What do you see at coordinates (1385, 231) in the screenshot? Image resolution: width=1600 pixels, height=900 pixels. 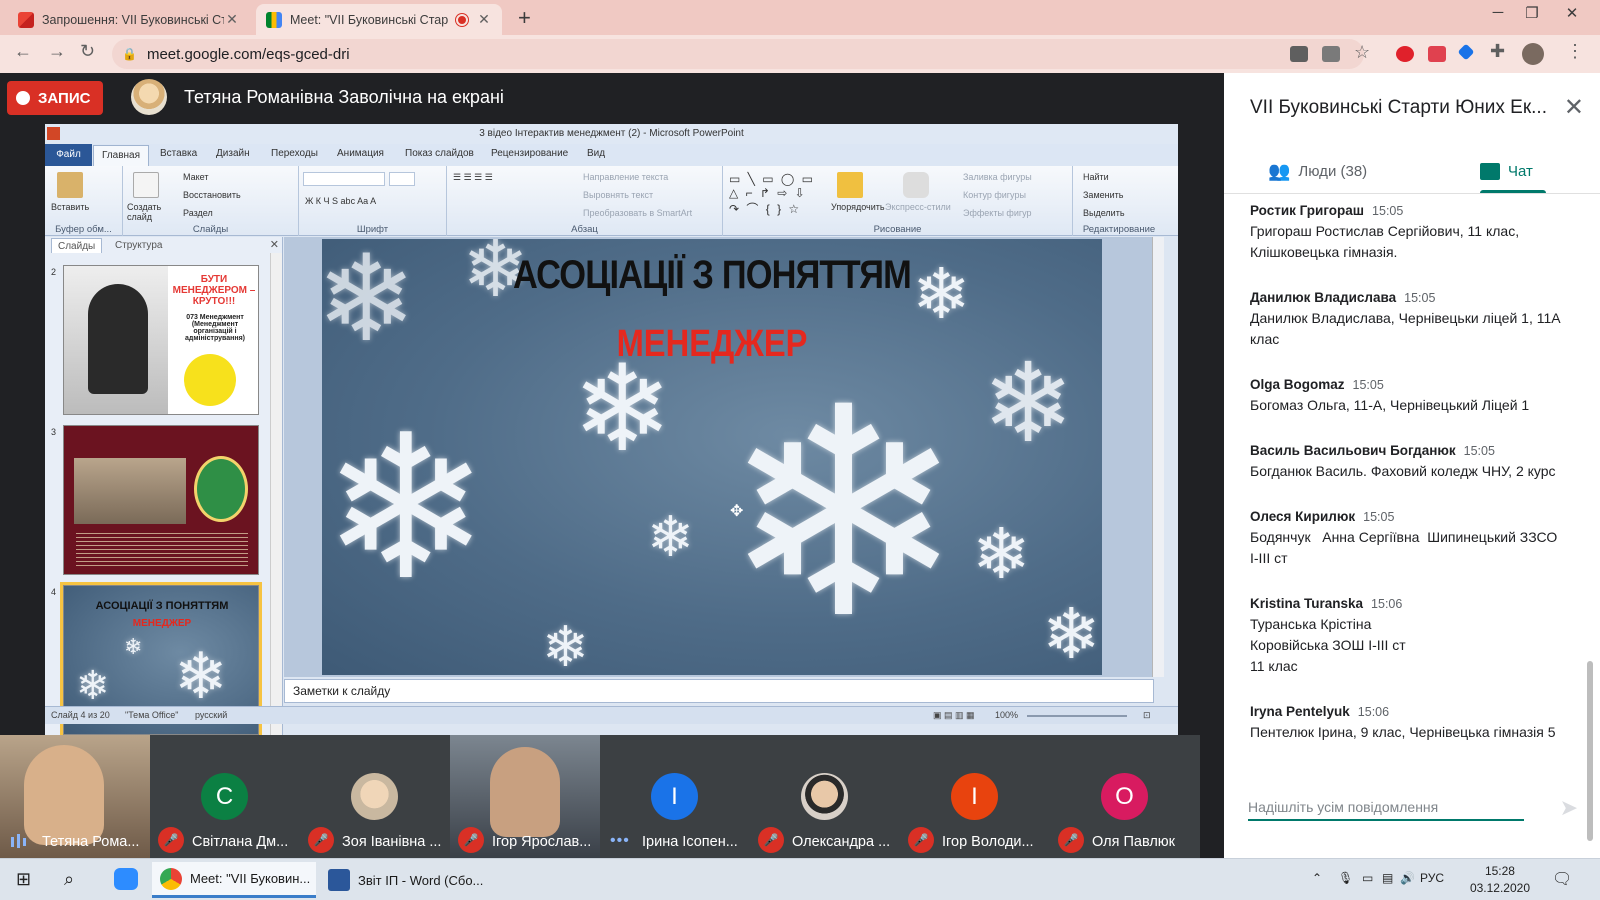 I see `message-line: Григораш Ростислав Сергійович, 11 клас,` at bounding box center [1385, 231].